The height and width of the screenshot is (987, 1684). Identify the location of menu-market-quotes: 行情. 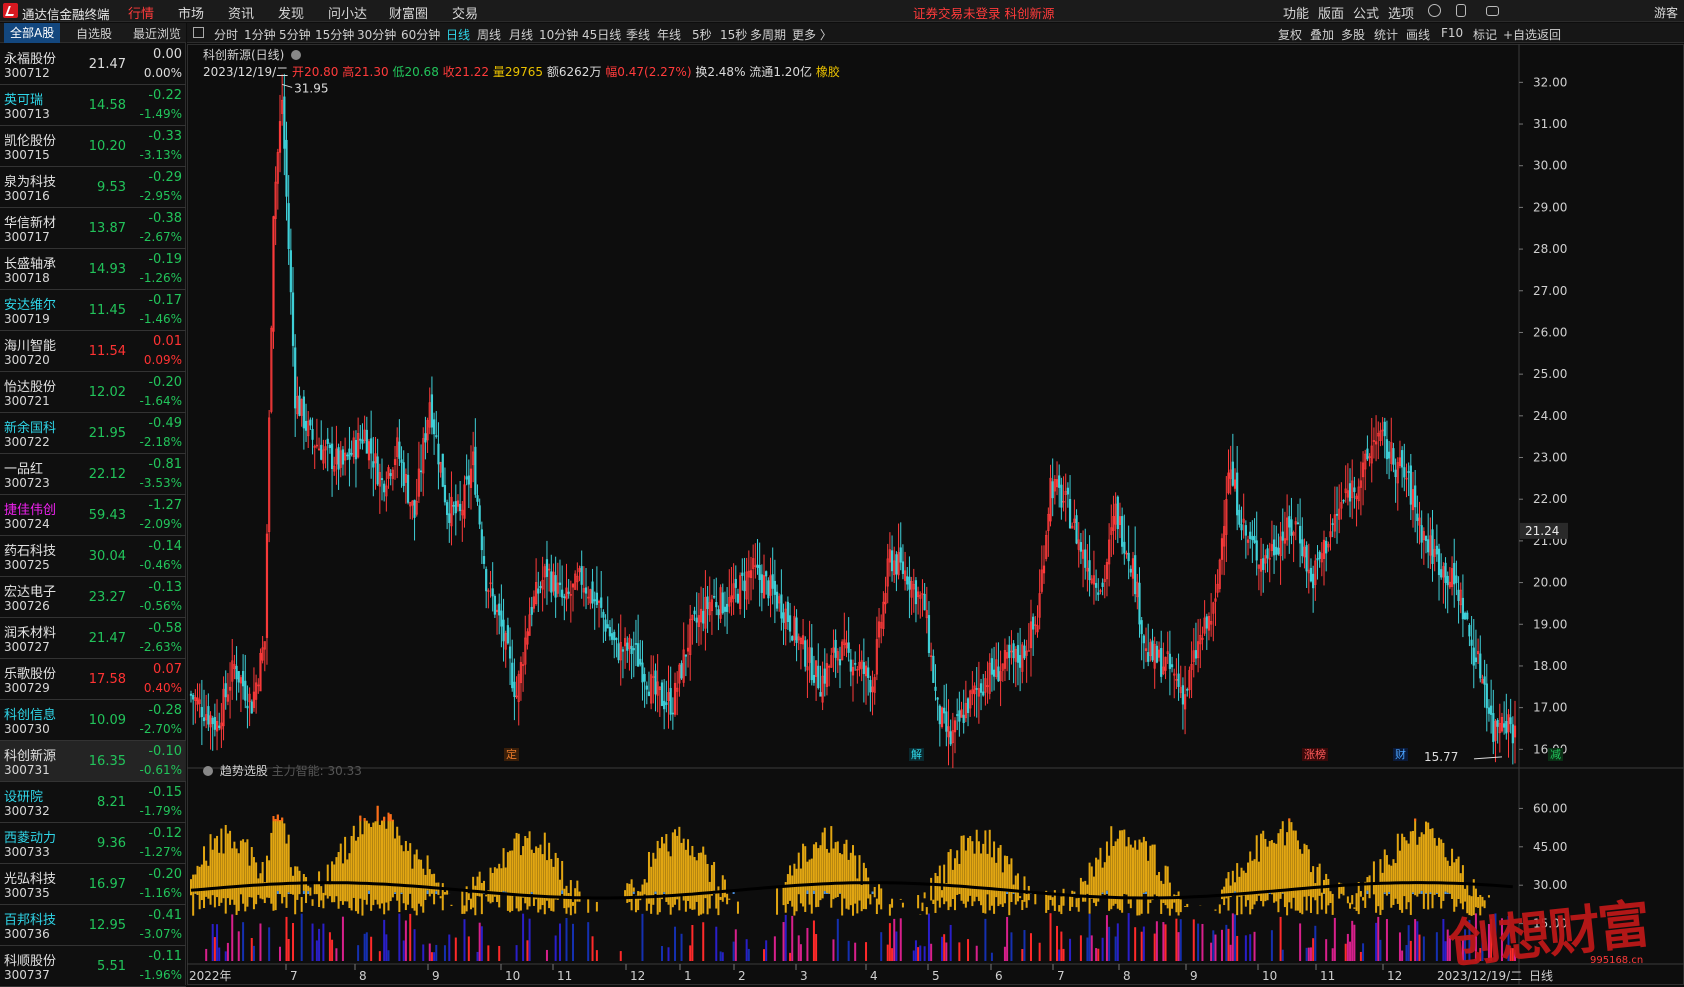
(141, 14).